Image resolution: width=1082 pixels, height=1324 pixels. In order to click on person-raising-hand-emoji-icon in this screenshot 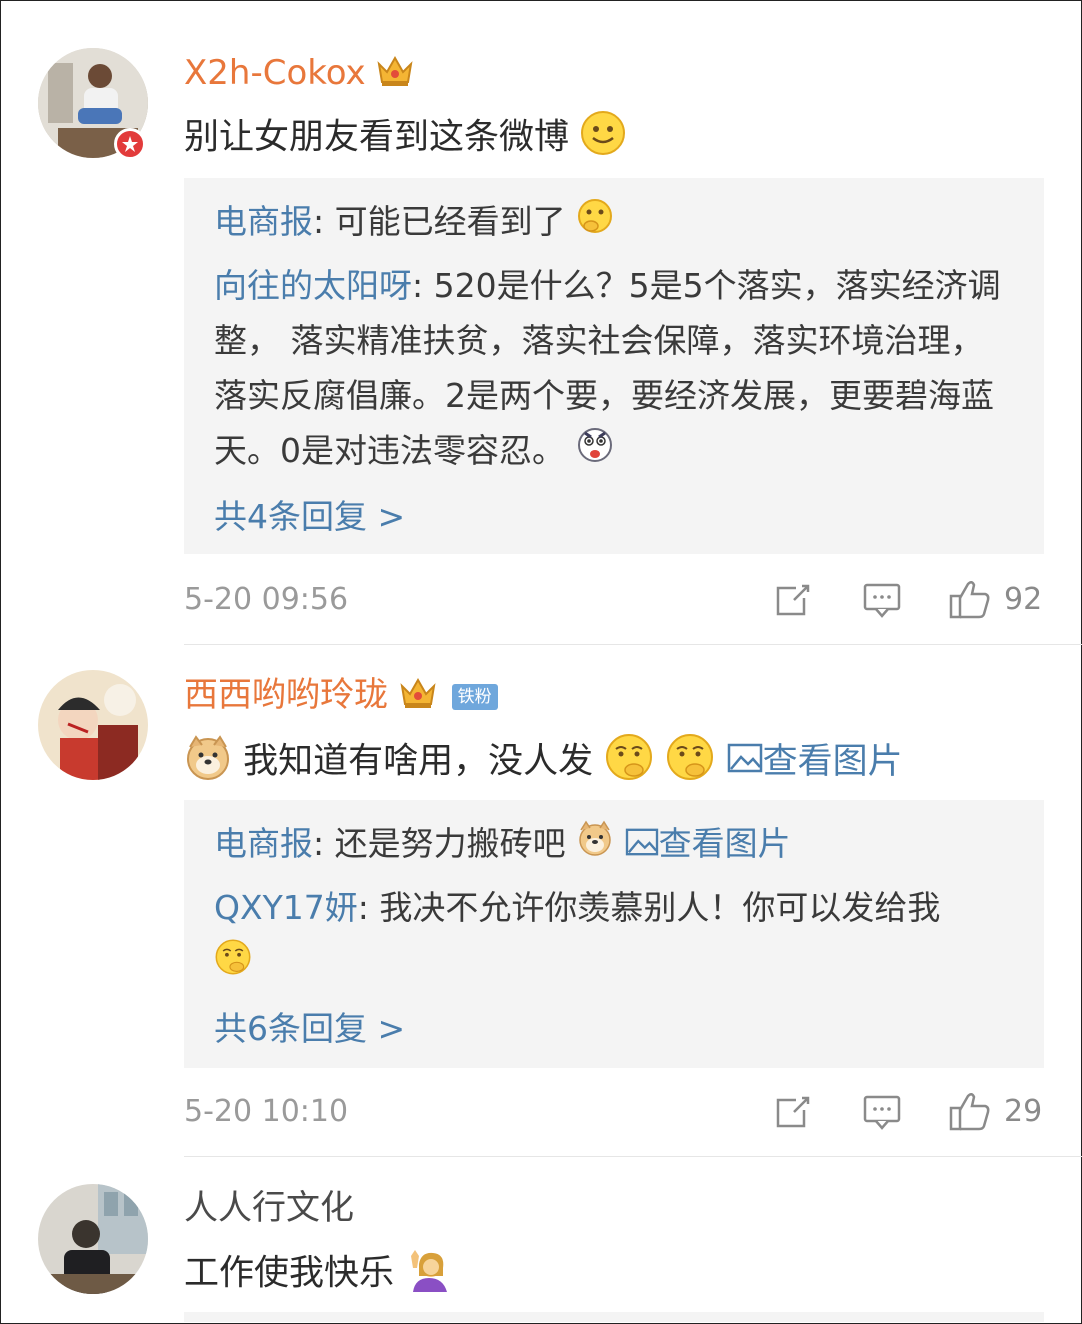, I will do `click(428, 1274)`.